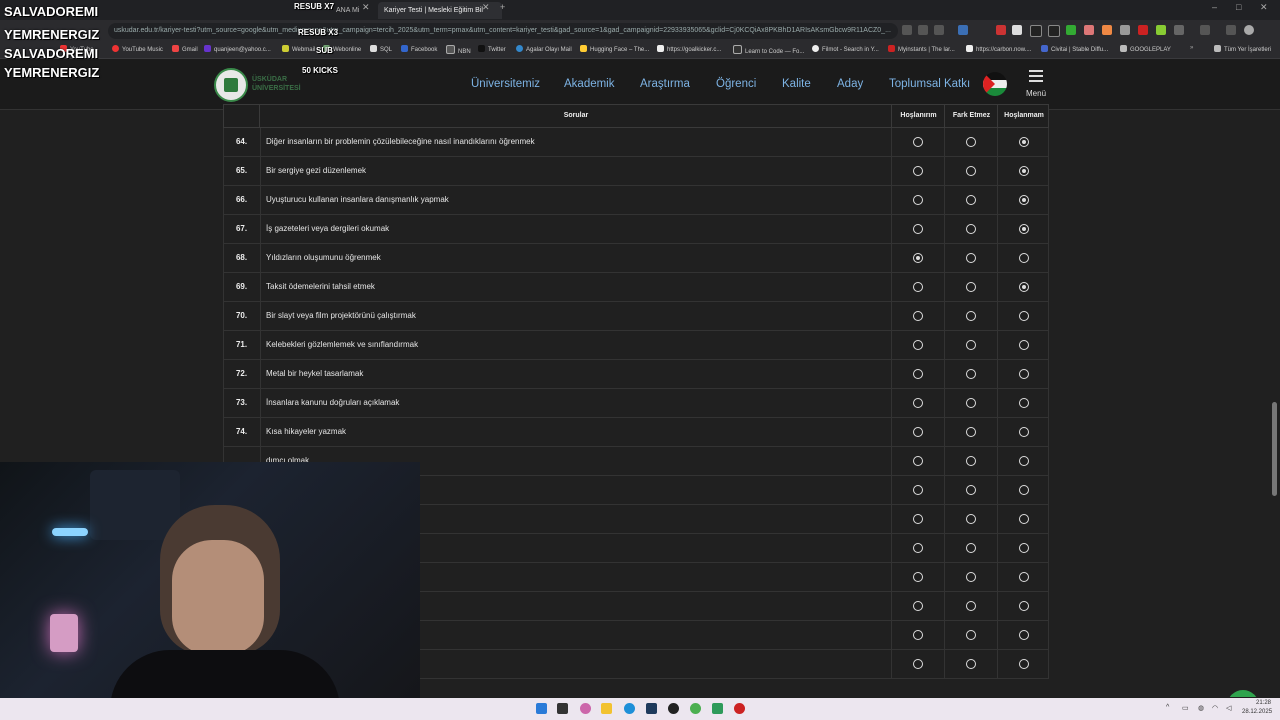 This screenshot has height=720, width=1280. Describe the element at coordinates (1145, 49) in the screenshot. I see `bookmark-folder: GOOGLEPLAY` at that location.